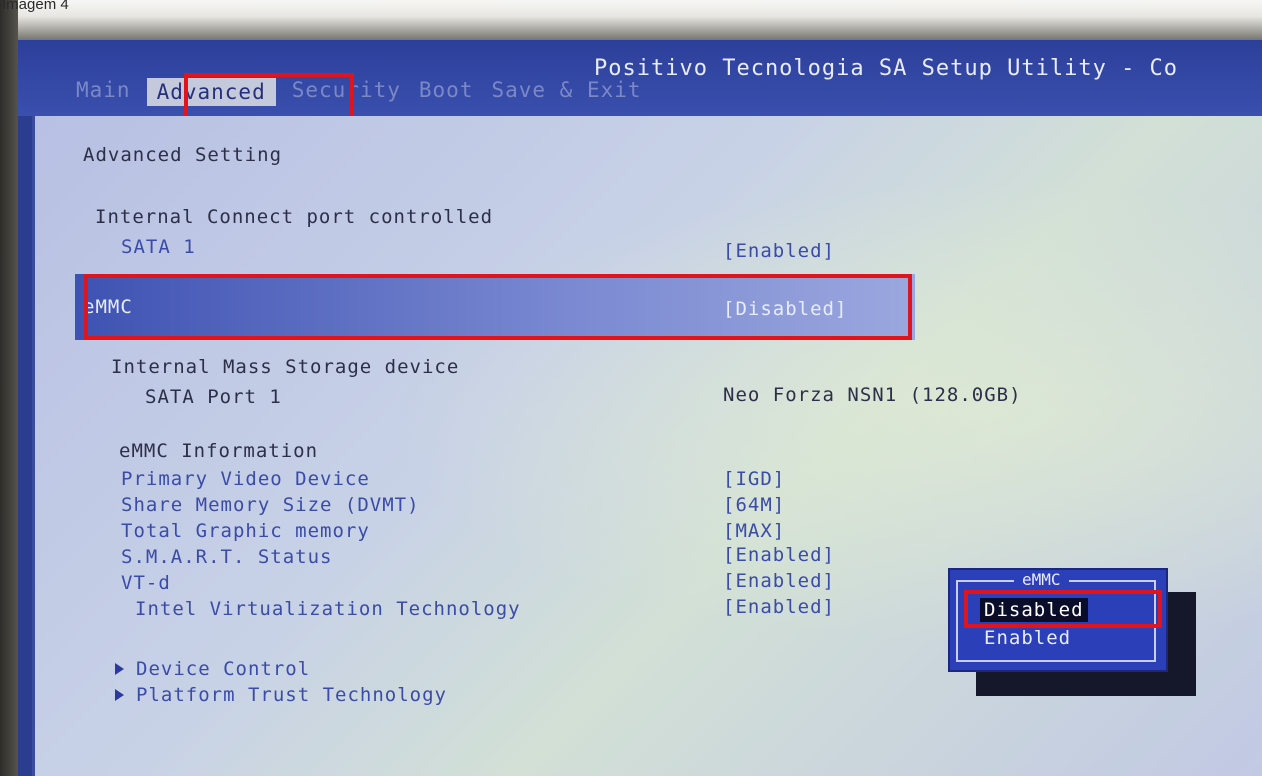  What do you see at coordinates (328, 609) in the screenshot?
I see `setting-intel-virt-label: Intel Virtualization Technology` at bounding box center [328, 609].